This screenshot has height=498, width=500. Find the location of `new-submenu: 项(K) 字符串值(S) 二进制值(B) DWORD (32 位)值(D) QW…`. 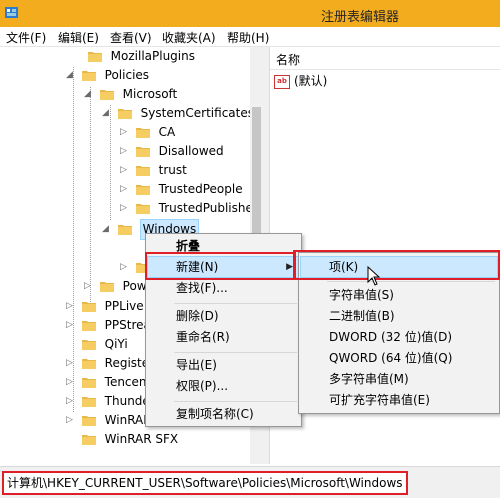

new-submenu: 项(K) 字符串值(S) 二进制值(B) DWORD (32 位)值(D) QW… is located at coordinates (399, 333).